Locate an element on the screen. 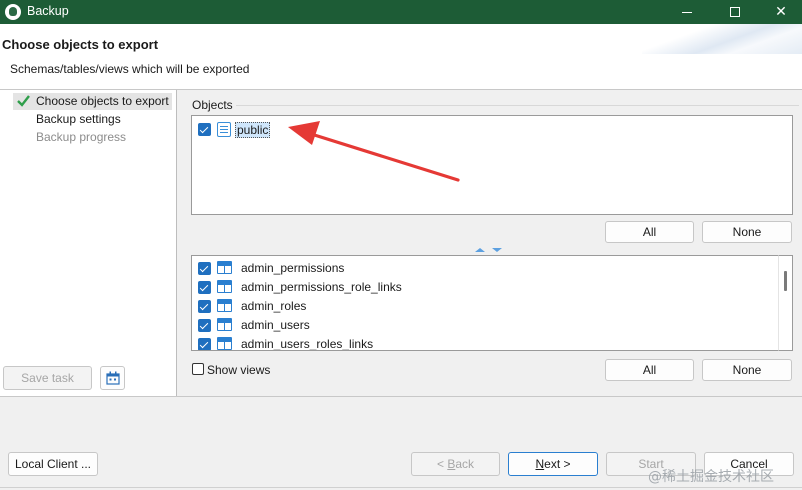  minimize-icon is located at coordinates (687, 12).